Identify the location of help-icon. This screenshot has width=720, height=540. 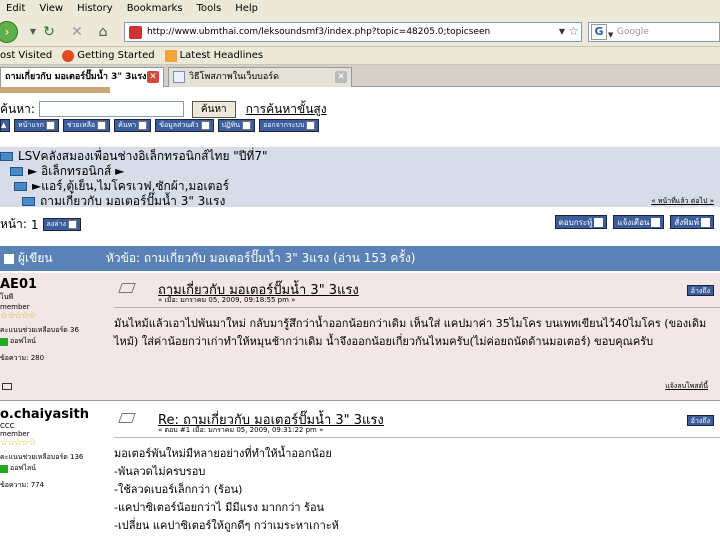
(102, 125).